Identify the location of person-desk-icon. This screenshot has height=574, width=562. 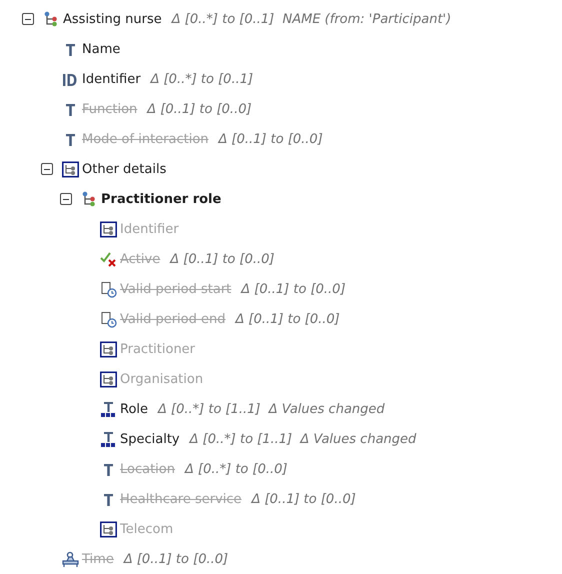
(70, 559).